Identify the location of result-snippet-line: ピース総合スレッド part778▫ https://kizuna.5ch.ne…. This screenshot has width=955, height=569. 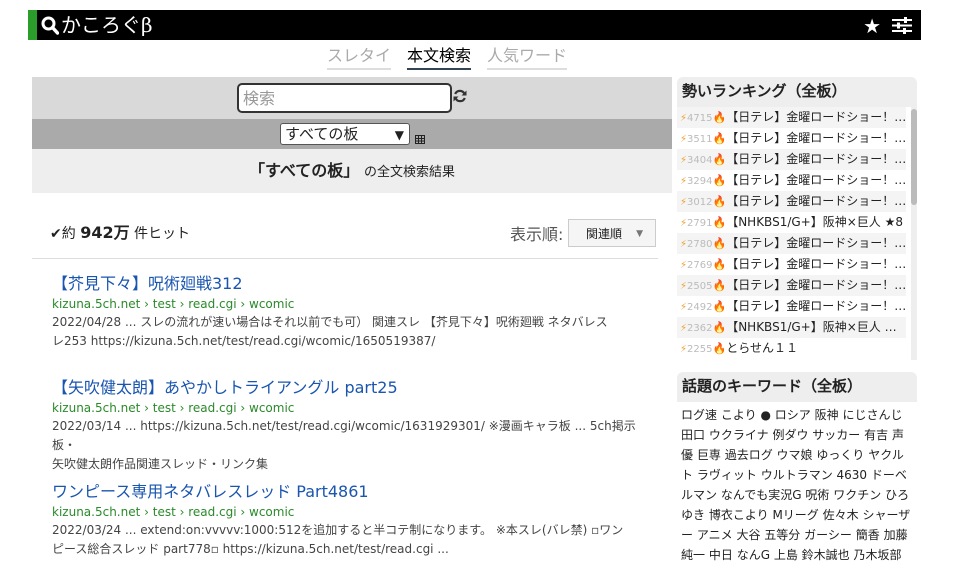
(250, 549).